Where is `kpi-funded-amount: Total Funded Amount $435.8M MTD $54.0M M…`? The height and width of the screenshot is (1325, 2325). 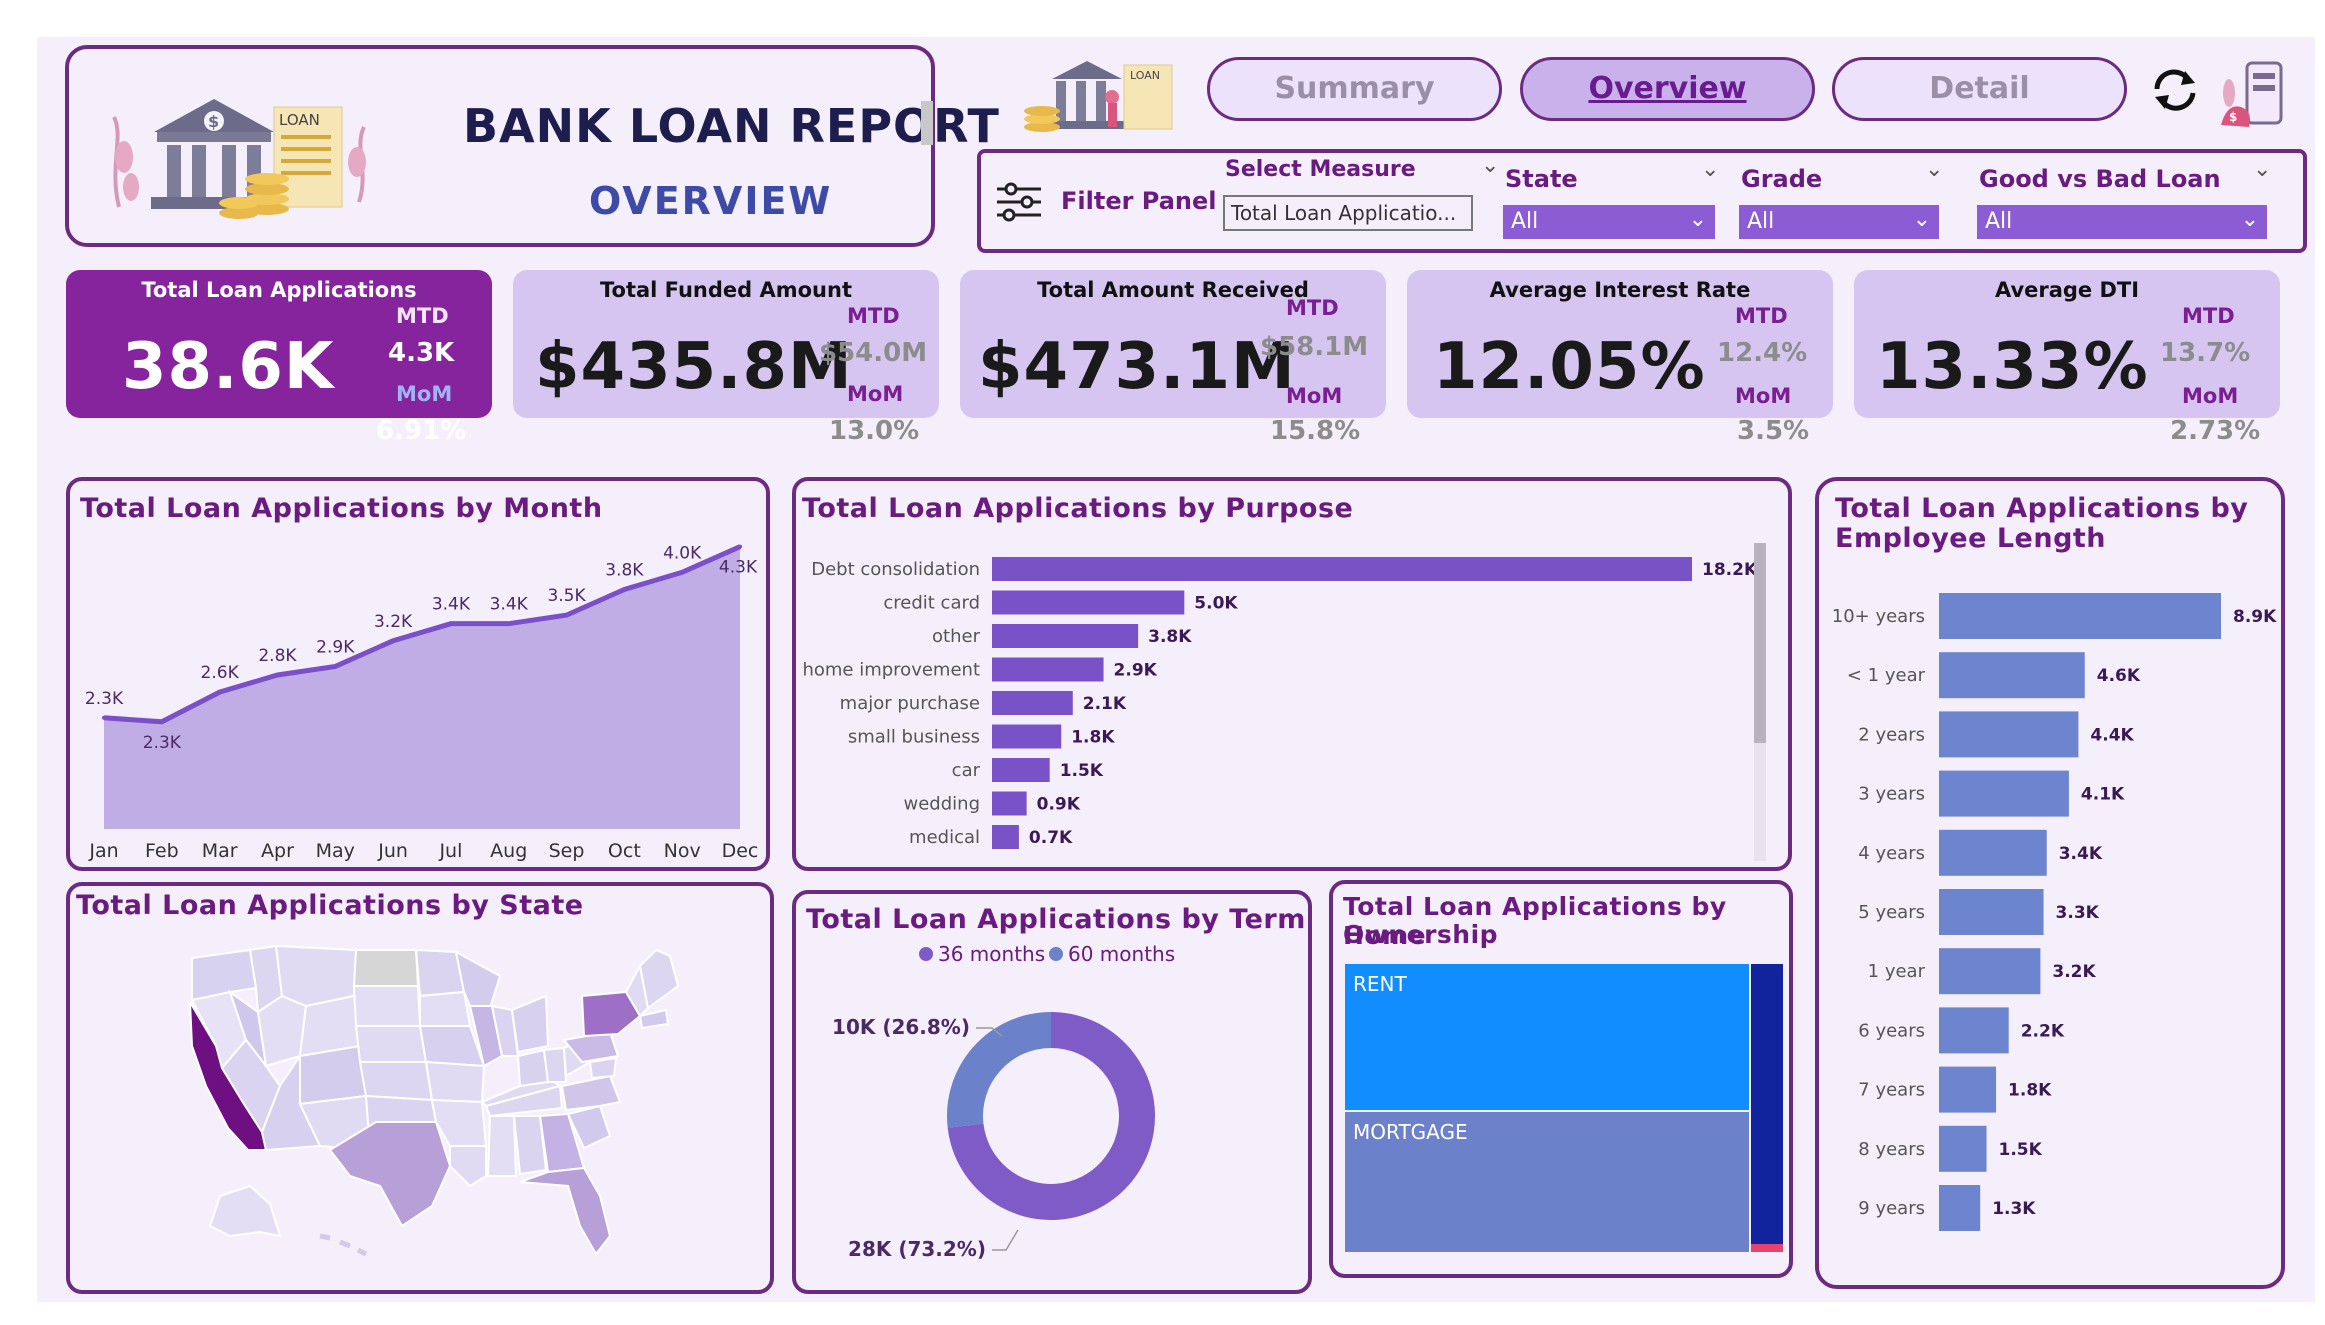 kpi-funded-amount: Total Funded Amount $435.8M MTD $54.0M M… is located at coordinates (726, 358).